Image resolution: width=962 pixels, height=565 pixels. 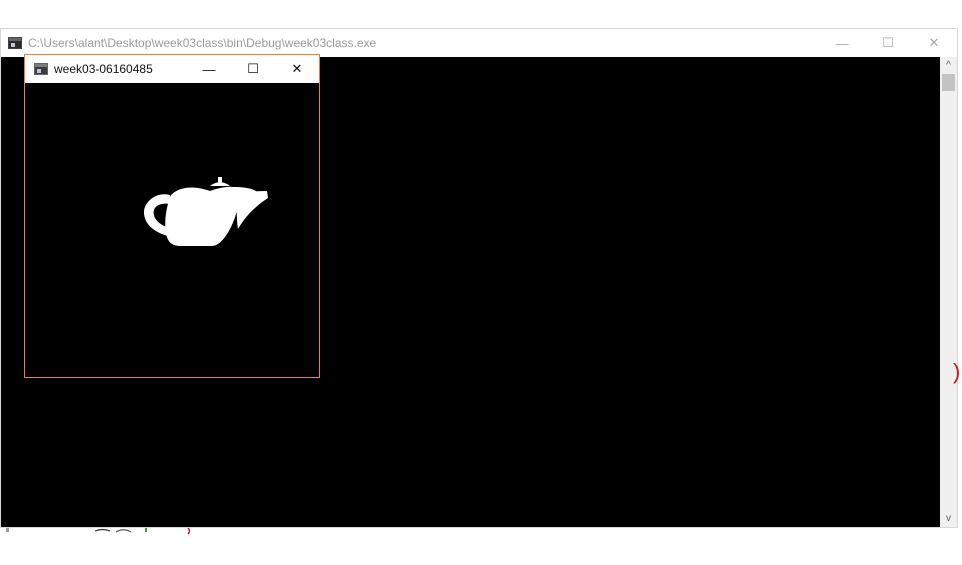 I want to click on glut-maximize-button: ☐, so click(x=253, y=69).